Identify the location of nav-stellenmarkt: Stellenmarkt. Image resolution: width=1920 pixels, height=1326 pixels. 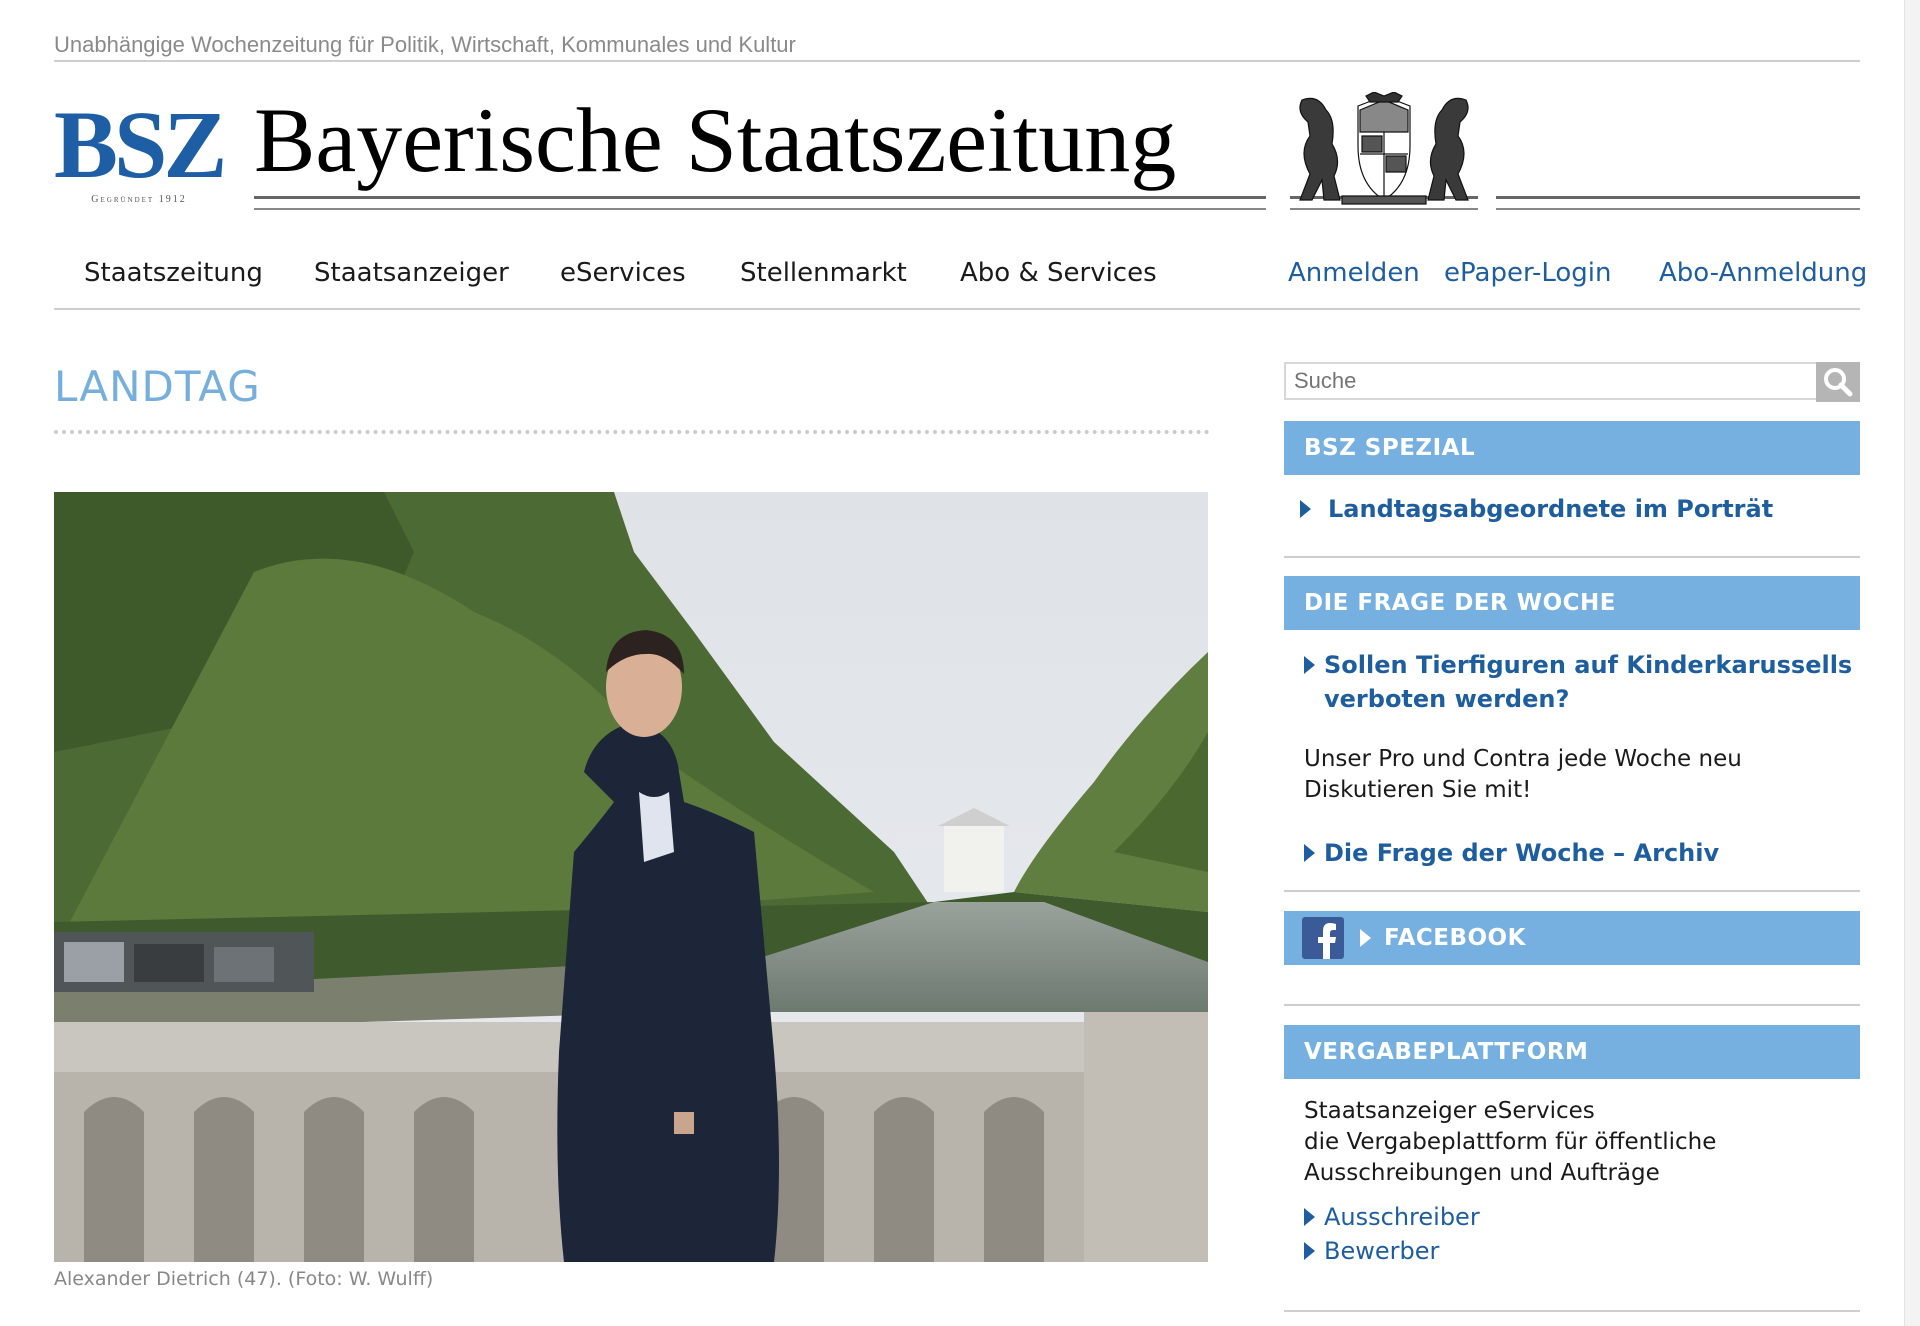
(823, 273).